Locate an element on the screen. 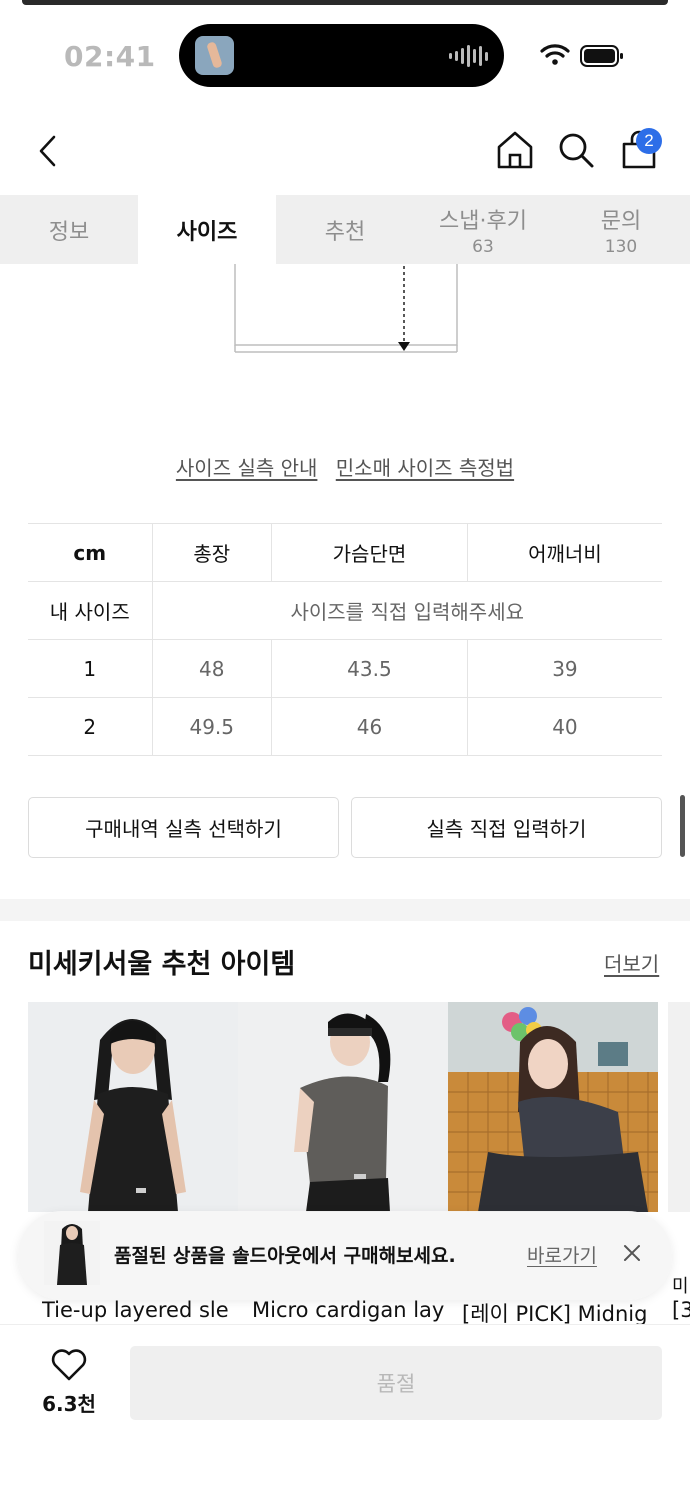 The width and height of the screenshot is (690, 1500). tab-label: 정보 is located at coordinates (69, 232).